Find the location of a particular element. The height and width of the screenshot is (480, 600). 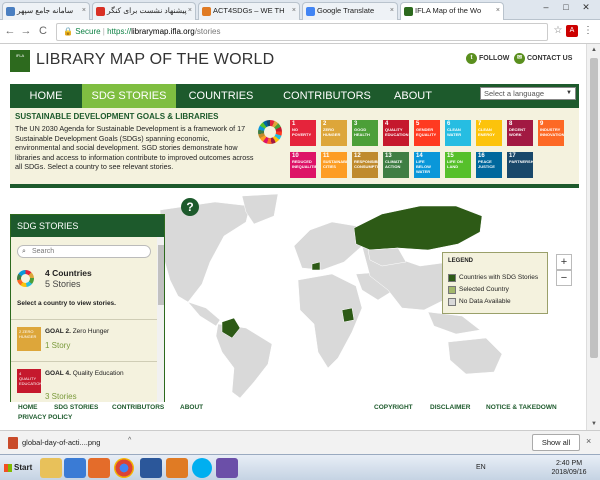

sdg-goal-6-tile: 6 CLEAN WATER is located at coordinates (458, 133).